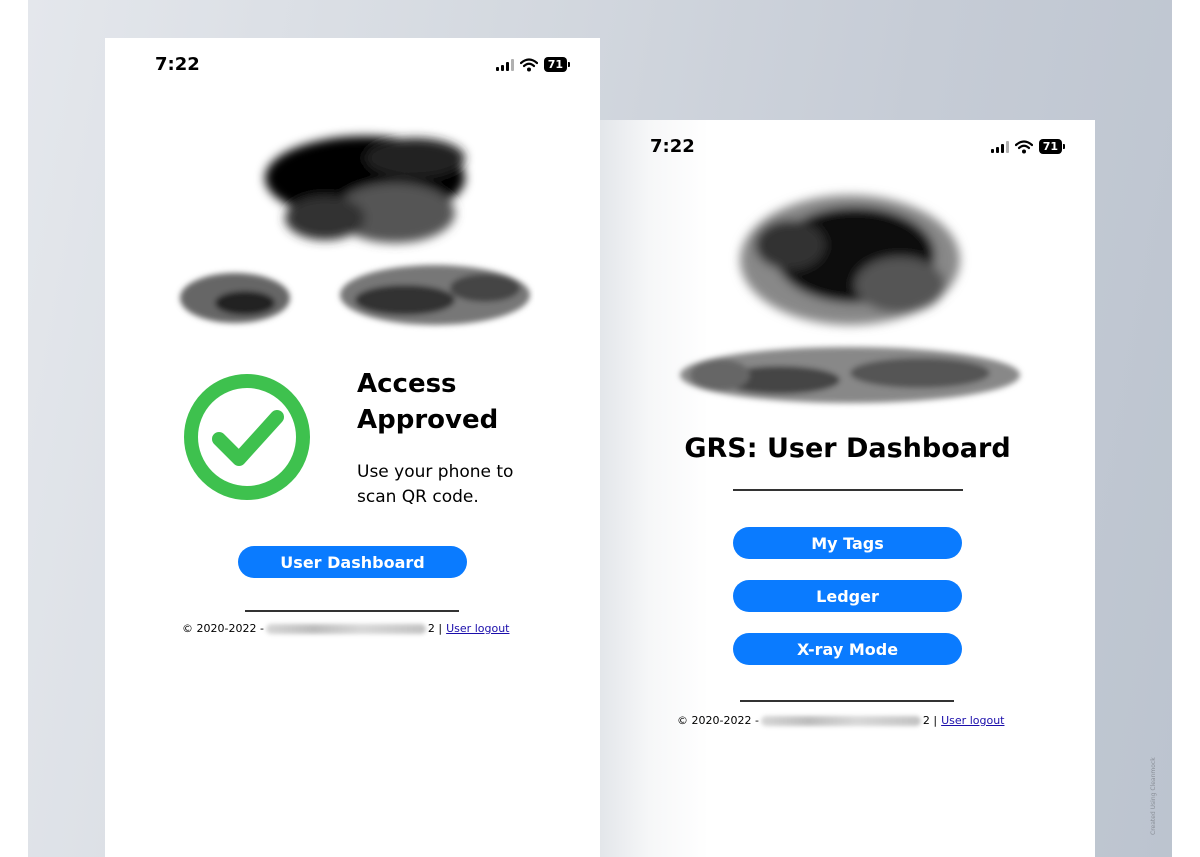  I want to click on ledger-button: Ledger, so click(847, 596).